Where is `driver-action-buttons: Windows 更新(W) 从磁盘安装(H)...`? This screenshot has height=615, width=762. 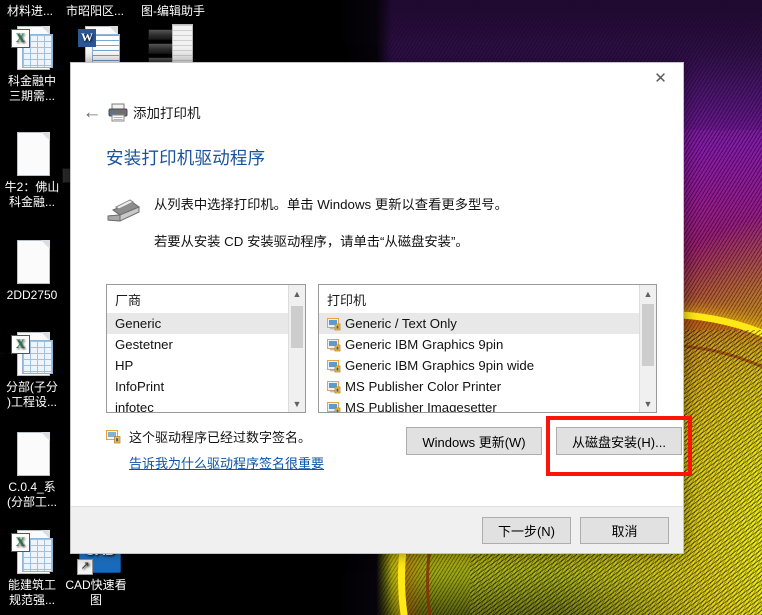 driver-action-buttons: Windows 更新(W) 从磁盘安装(H)... is located at coordinates (549, 446).